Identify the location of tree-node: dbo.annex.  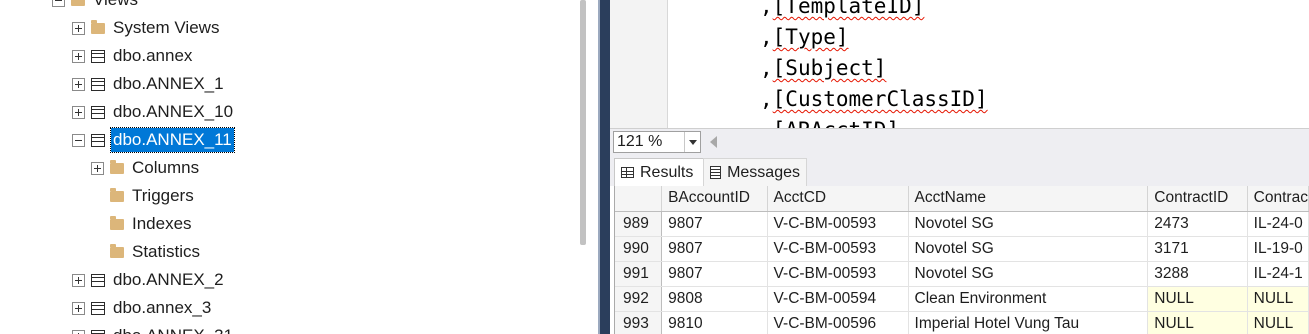
(133, 56).